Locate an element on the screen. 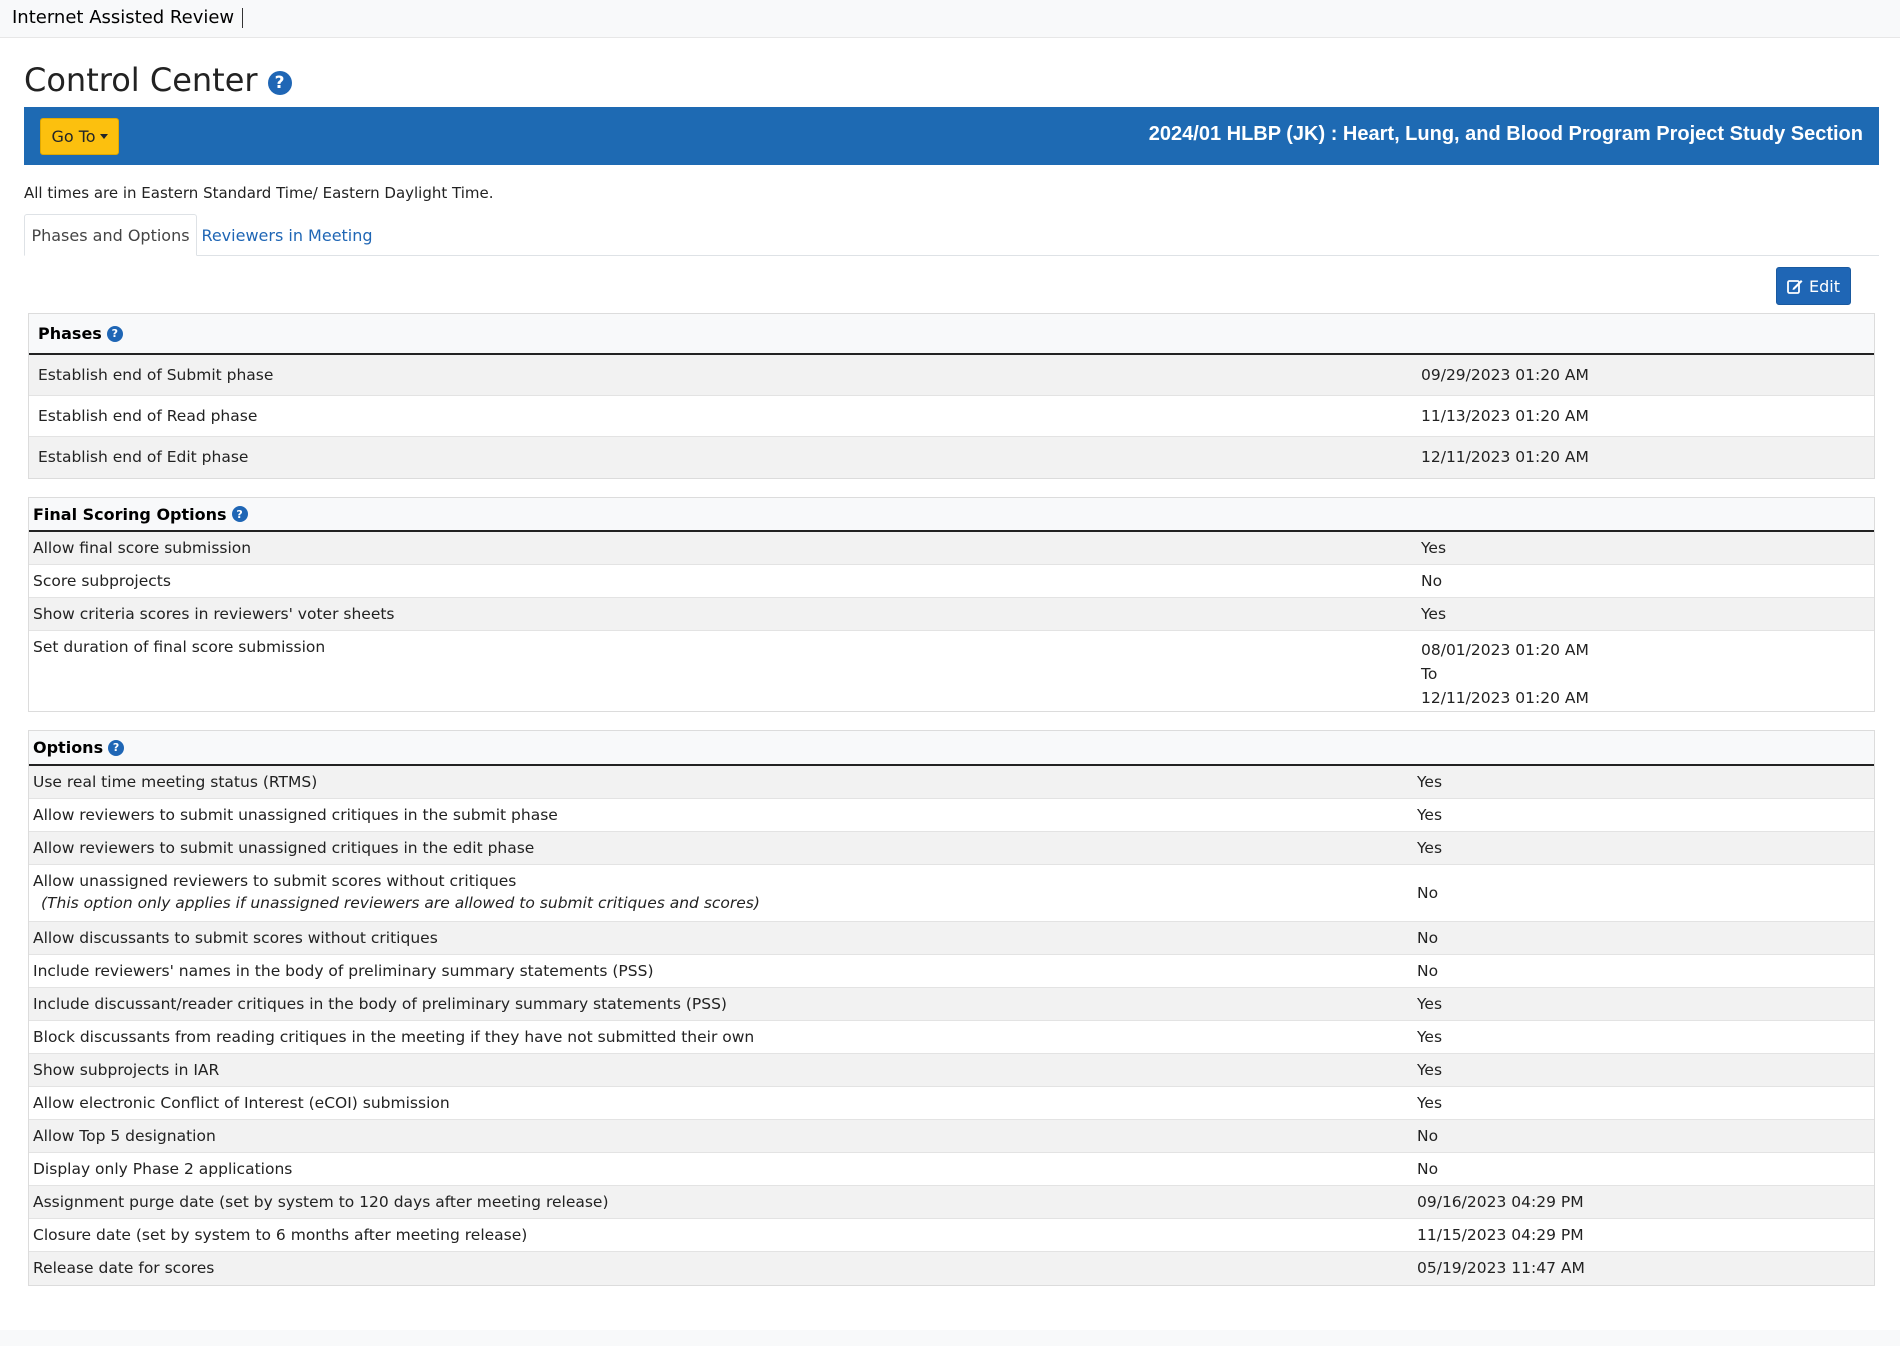 The image size is (1900, 1346). tab-reviewers-in-meeting: Reviewers in Meeting is located at coordinates (287, 235).